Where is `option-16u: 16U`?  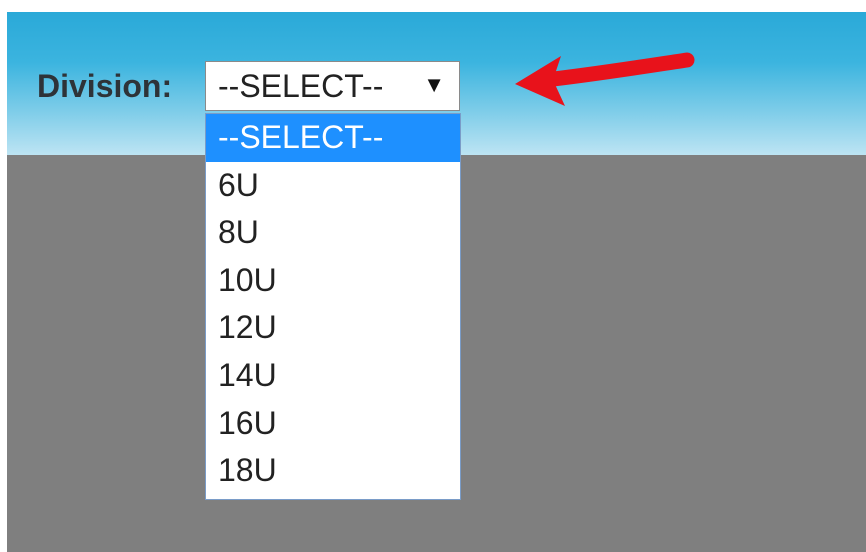
option-16u: 16U is located at coordinates (333, 424).